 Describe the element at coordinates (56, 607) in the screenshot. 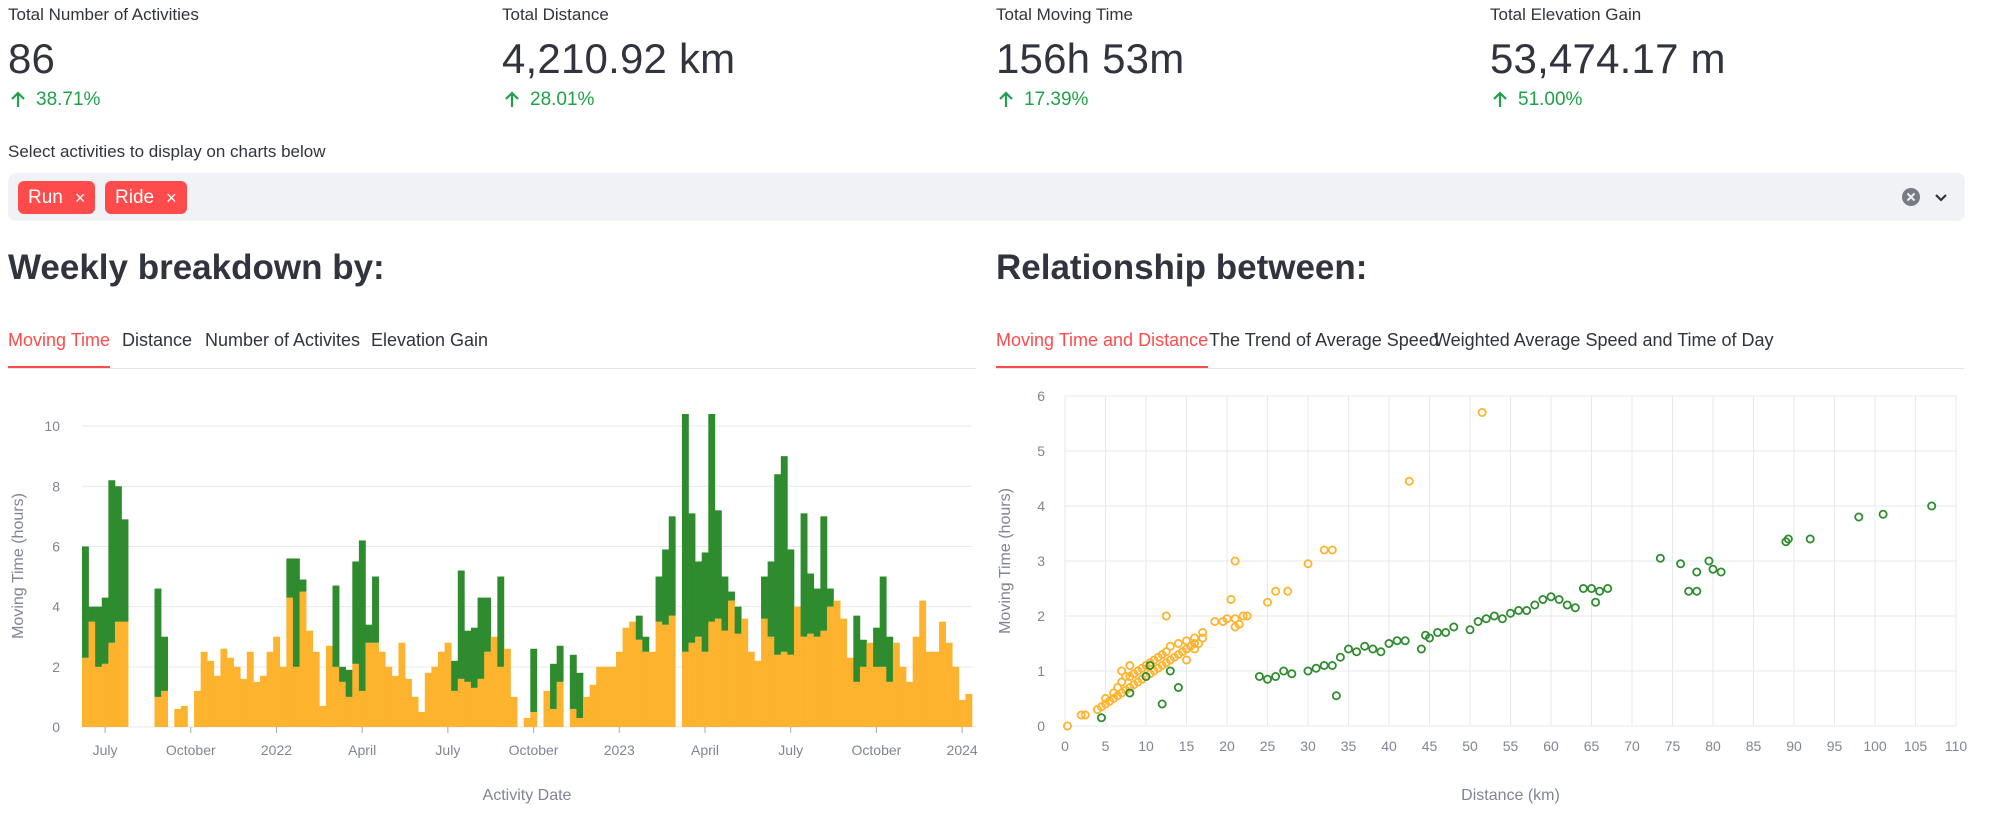

I see `y-tick-label: 4` at that location.